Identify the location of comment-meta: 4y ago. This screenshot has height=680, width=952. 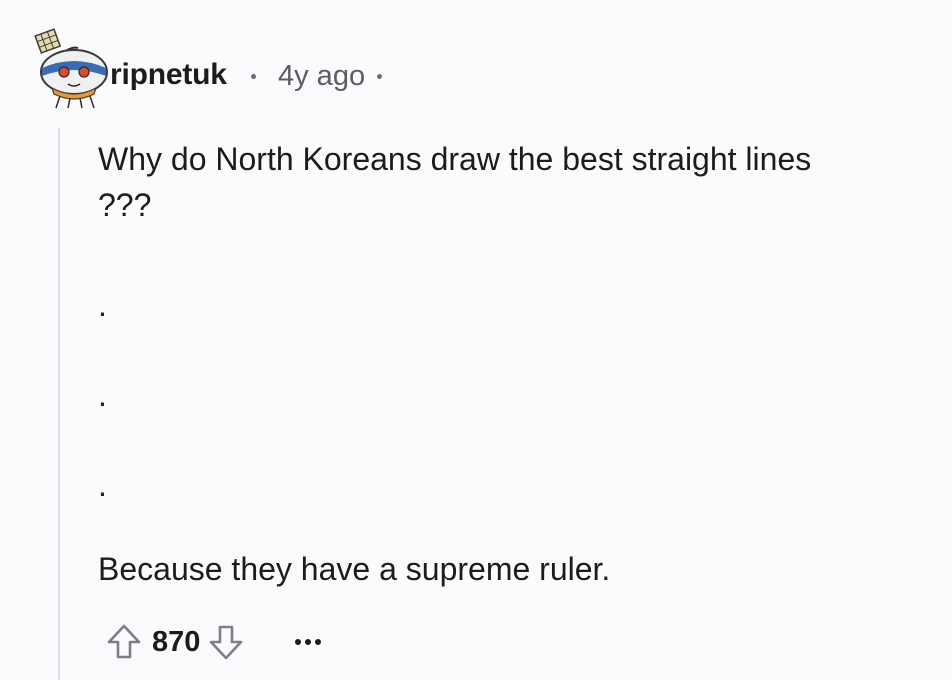
(317, 76).